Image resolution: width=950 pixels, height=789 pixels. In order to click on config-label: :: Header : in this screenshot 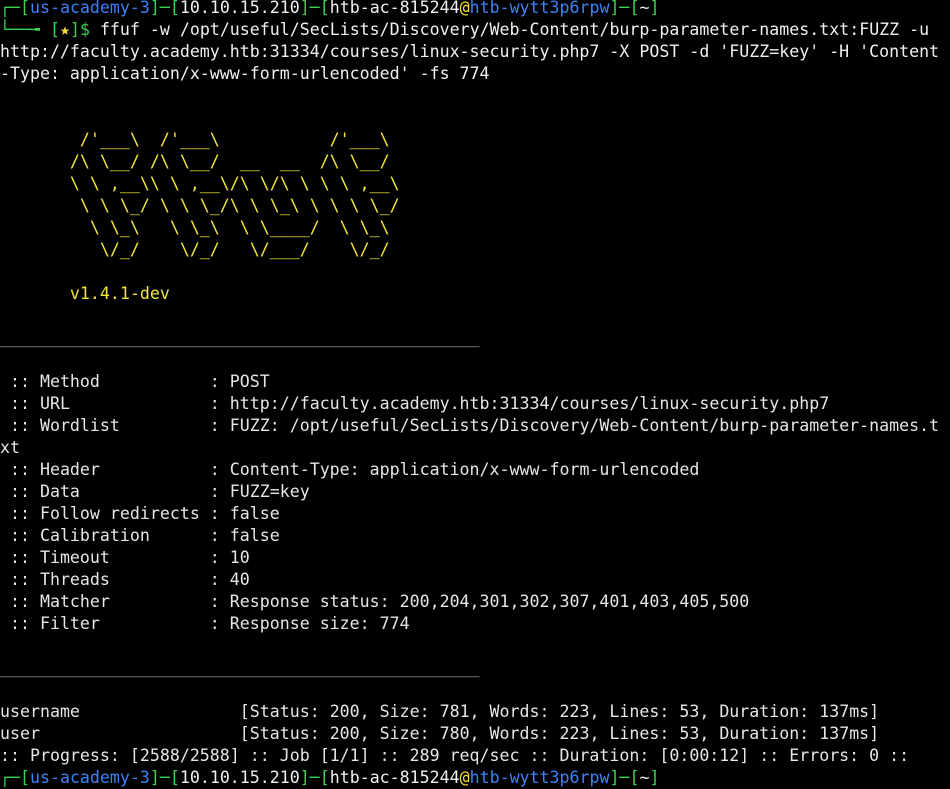, I will do `click(115, 469)`.